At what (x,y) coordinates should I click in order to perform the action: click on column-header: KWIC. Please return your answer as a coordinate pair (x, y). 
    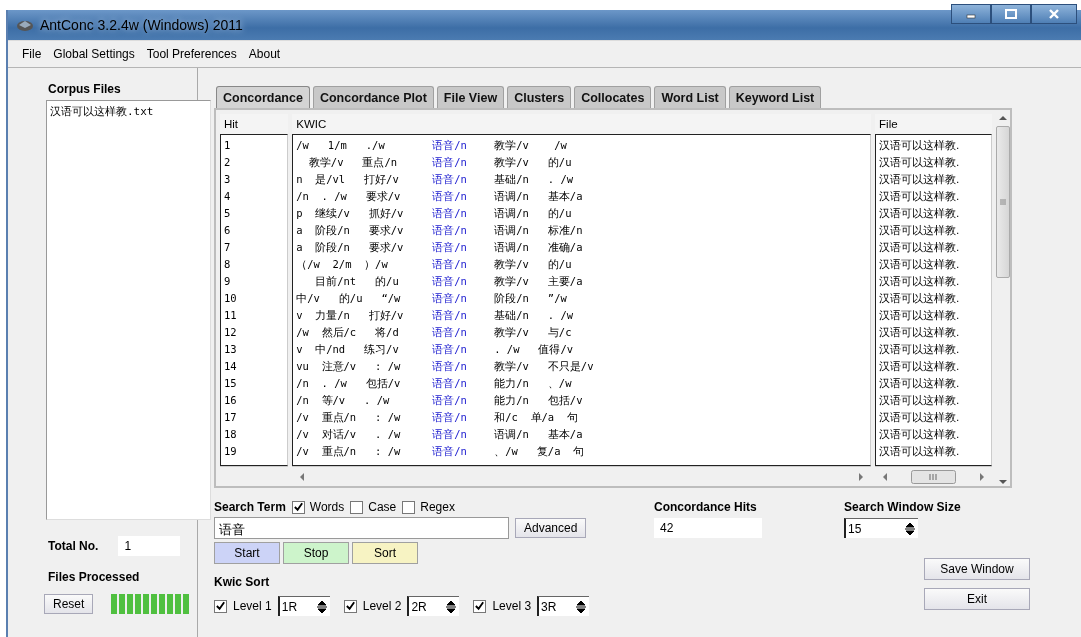
    Looking at the image, I should click on (582, 124).